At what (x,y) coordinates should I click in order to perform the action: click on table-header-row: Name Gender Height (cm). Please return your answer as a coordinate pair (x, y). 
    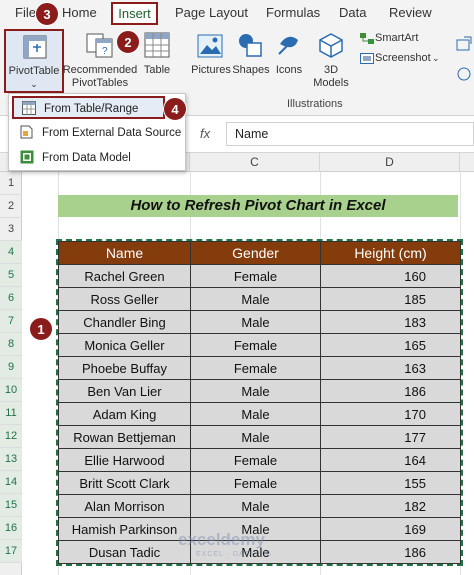
    Looking at the image, I should click on (259, 253).